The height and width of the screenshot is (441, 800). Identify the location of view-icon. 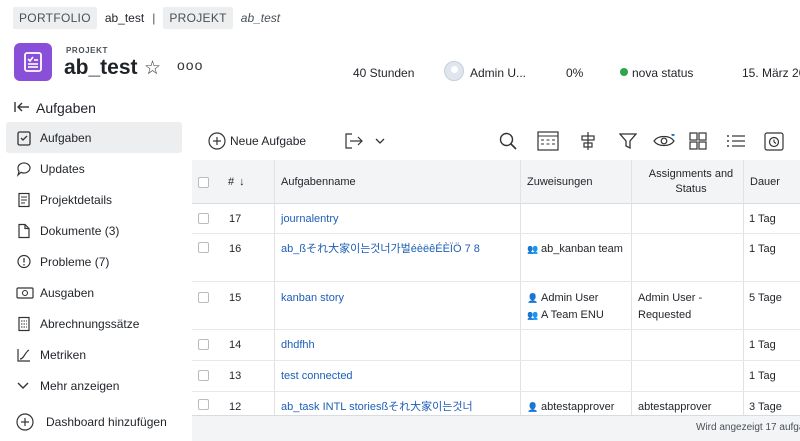
(664, 141).